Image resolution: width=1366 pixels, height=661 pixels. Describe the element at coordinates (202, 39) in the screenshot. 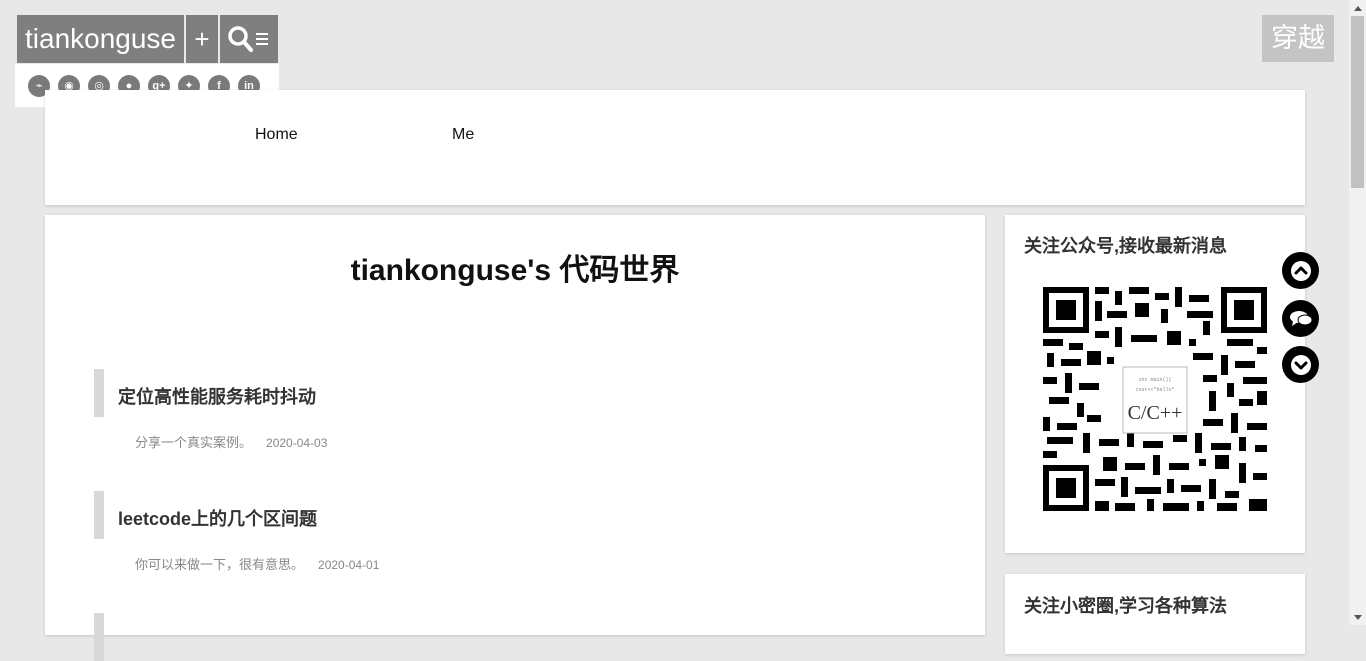

I see `plus-button: +` at that location.